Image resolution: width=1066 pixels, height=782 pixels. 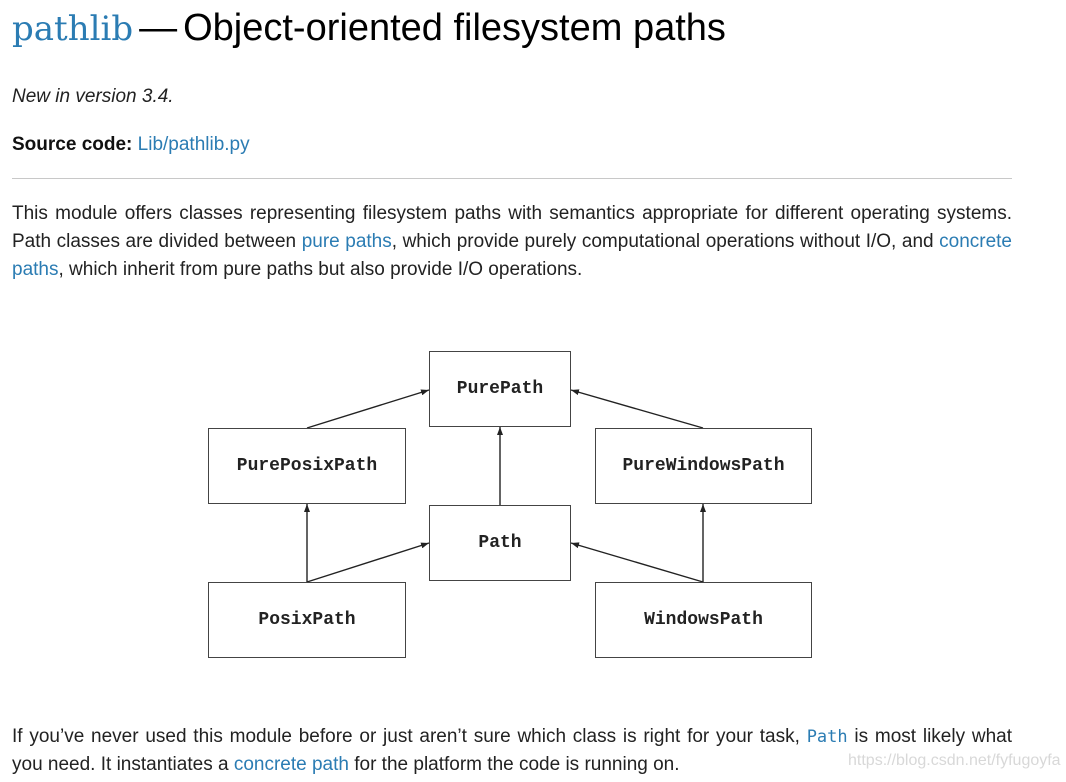 I want to click on node-label: WindowsPath, so click(x=703, y=620).